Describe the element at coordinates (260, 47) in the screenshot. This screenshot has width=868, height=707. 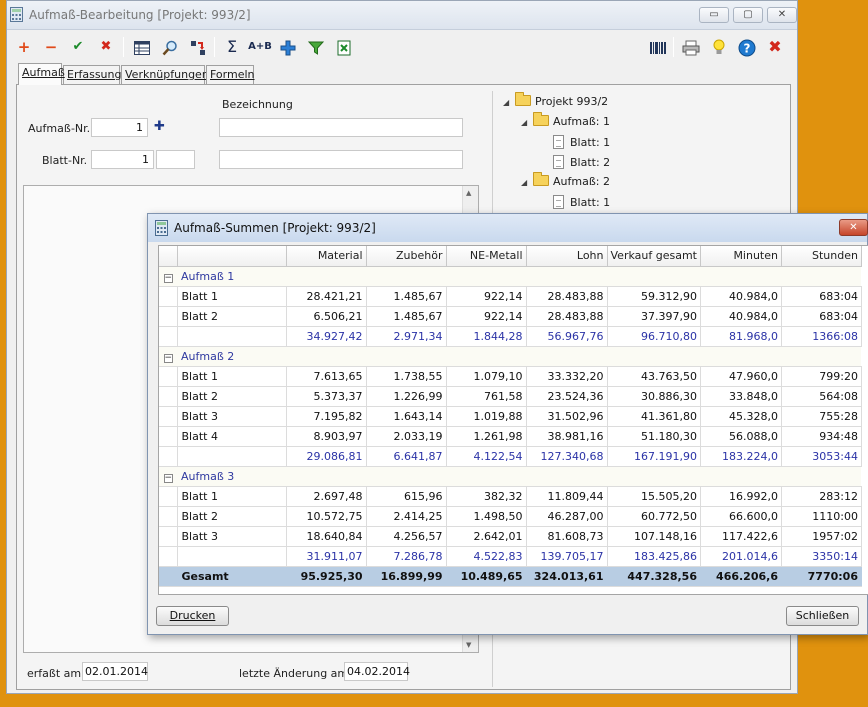
I see `a-plus-b-icon: A+B` at that location.